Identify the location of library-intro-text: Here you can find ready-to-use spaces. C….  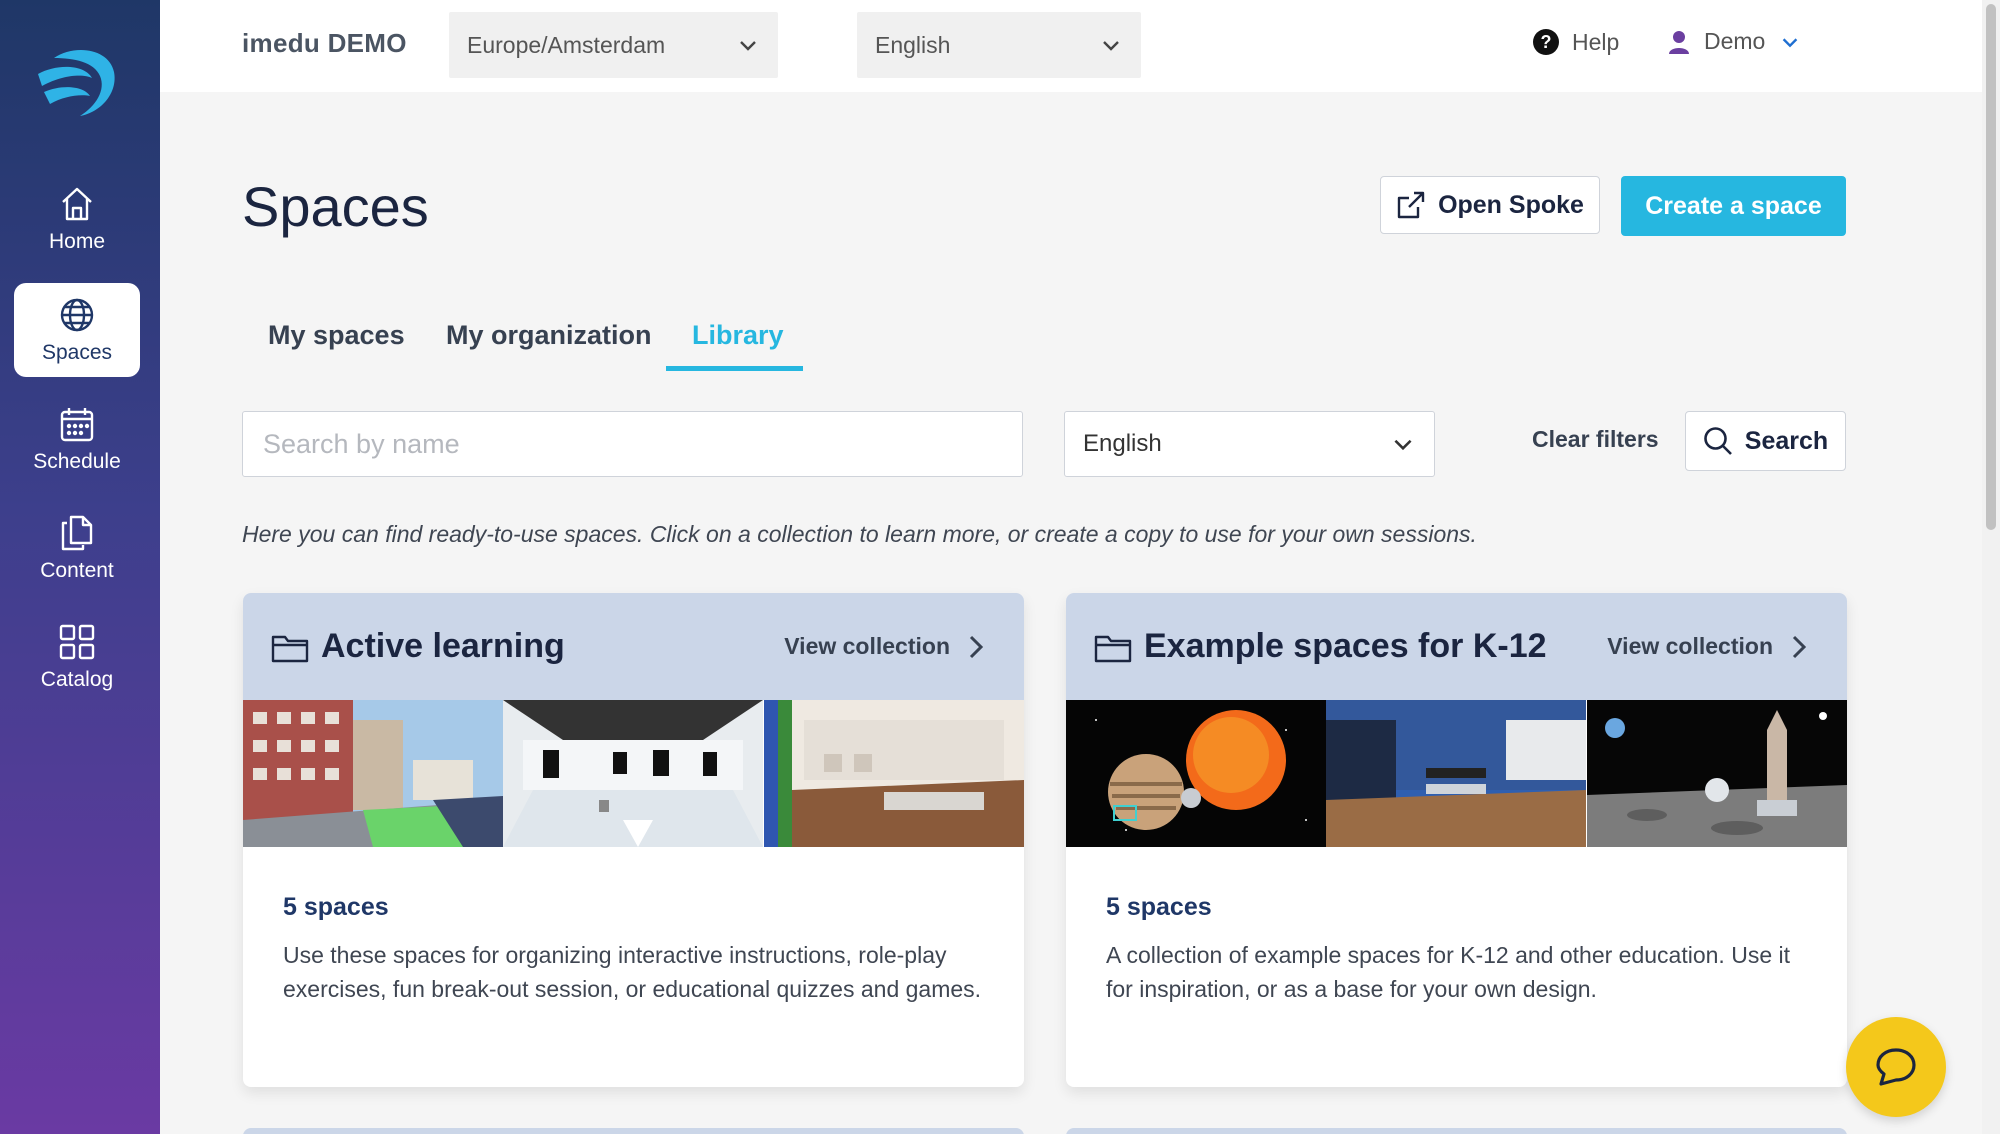
(859, 534).